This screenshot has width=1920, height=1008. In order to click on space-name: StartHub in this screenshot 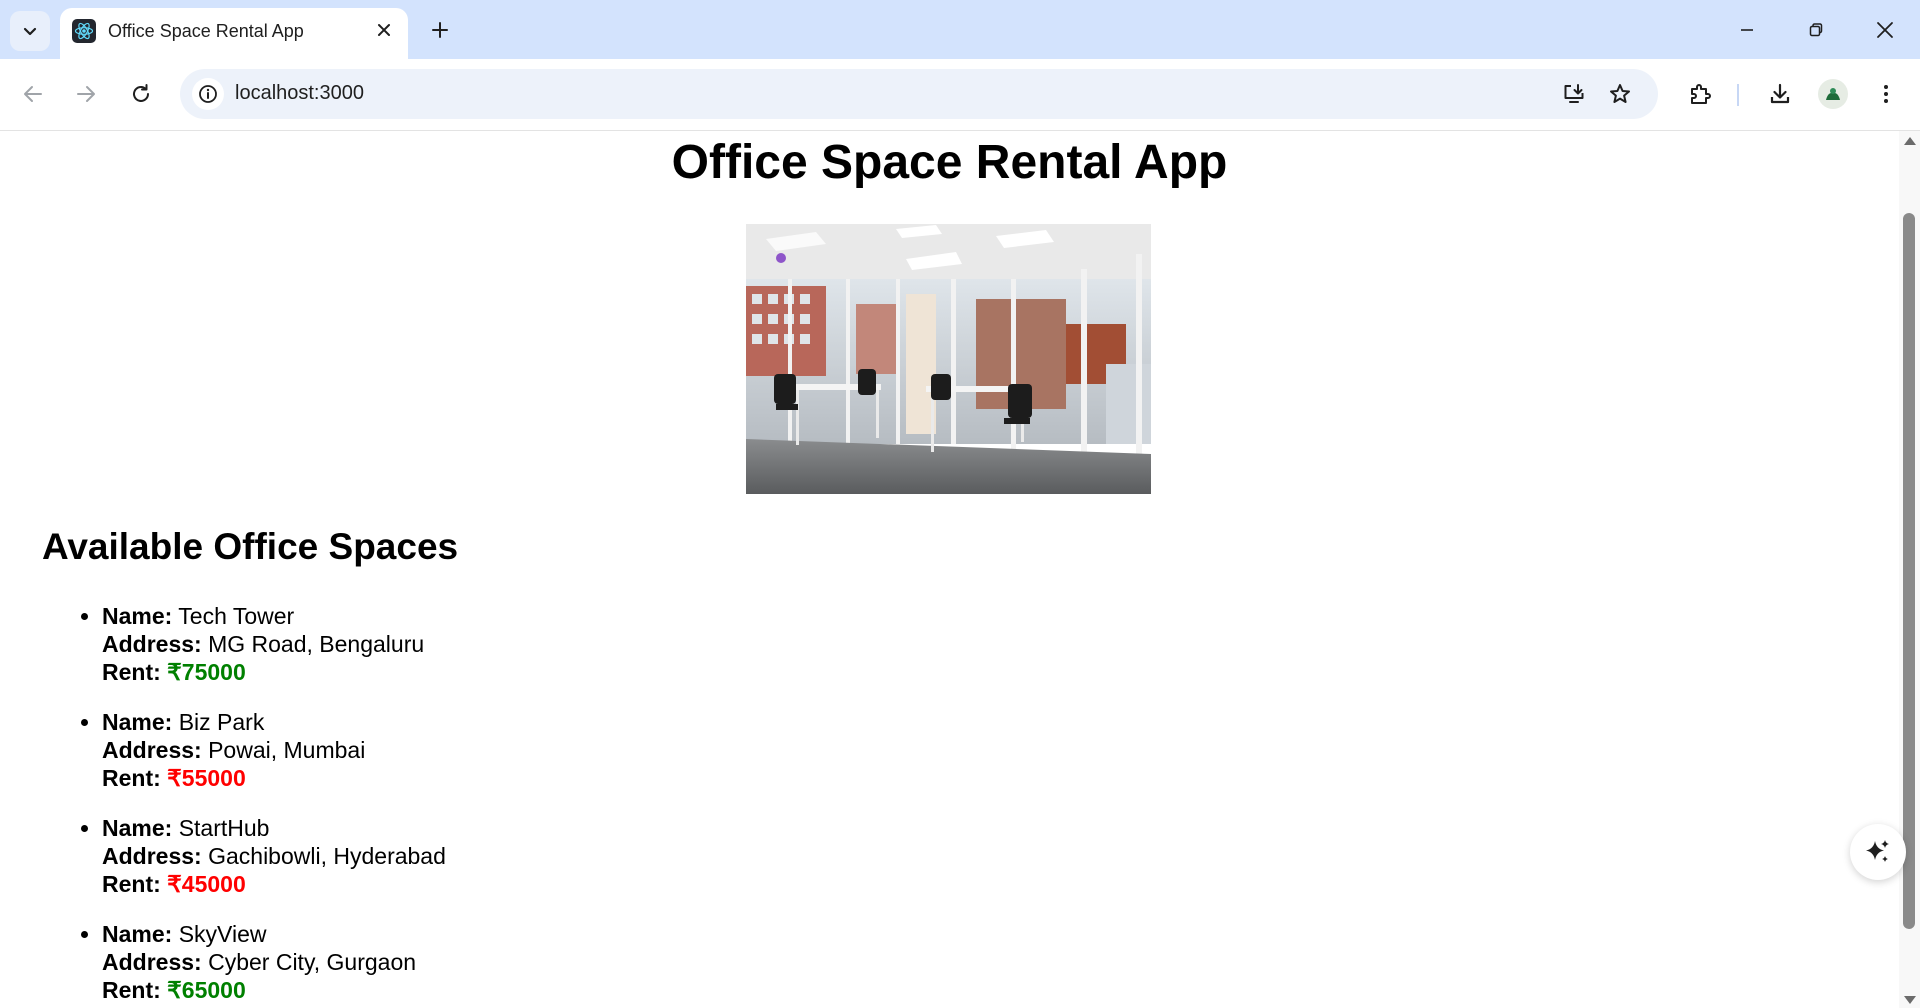, I will do `click(224, 828)`.